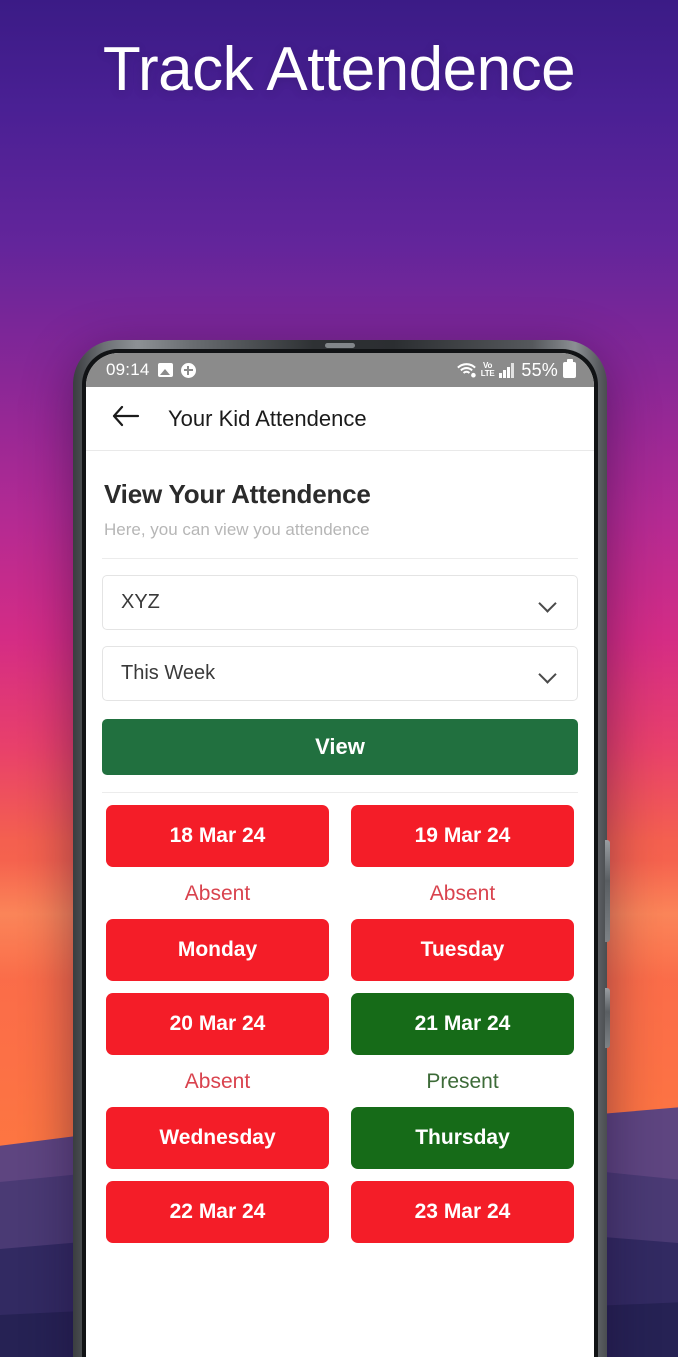 This screenshot has width=678, height=1357. Describe the element at coordinates (462, 1212) in the screenshot. I see `attendance-date-chip: 23 Mar 24` at that location.